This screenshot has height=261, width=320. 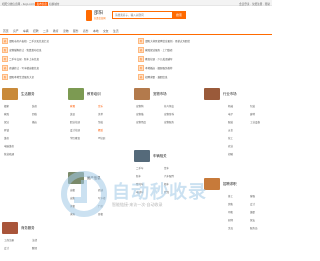 What do you see at coordinates (34, 106) in the screenshot?
I see `category-link: 装修` at bounding box center [34, 106].